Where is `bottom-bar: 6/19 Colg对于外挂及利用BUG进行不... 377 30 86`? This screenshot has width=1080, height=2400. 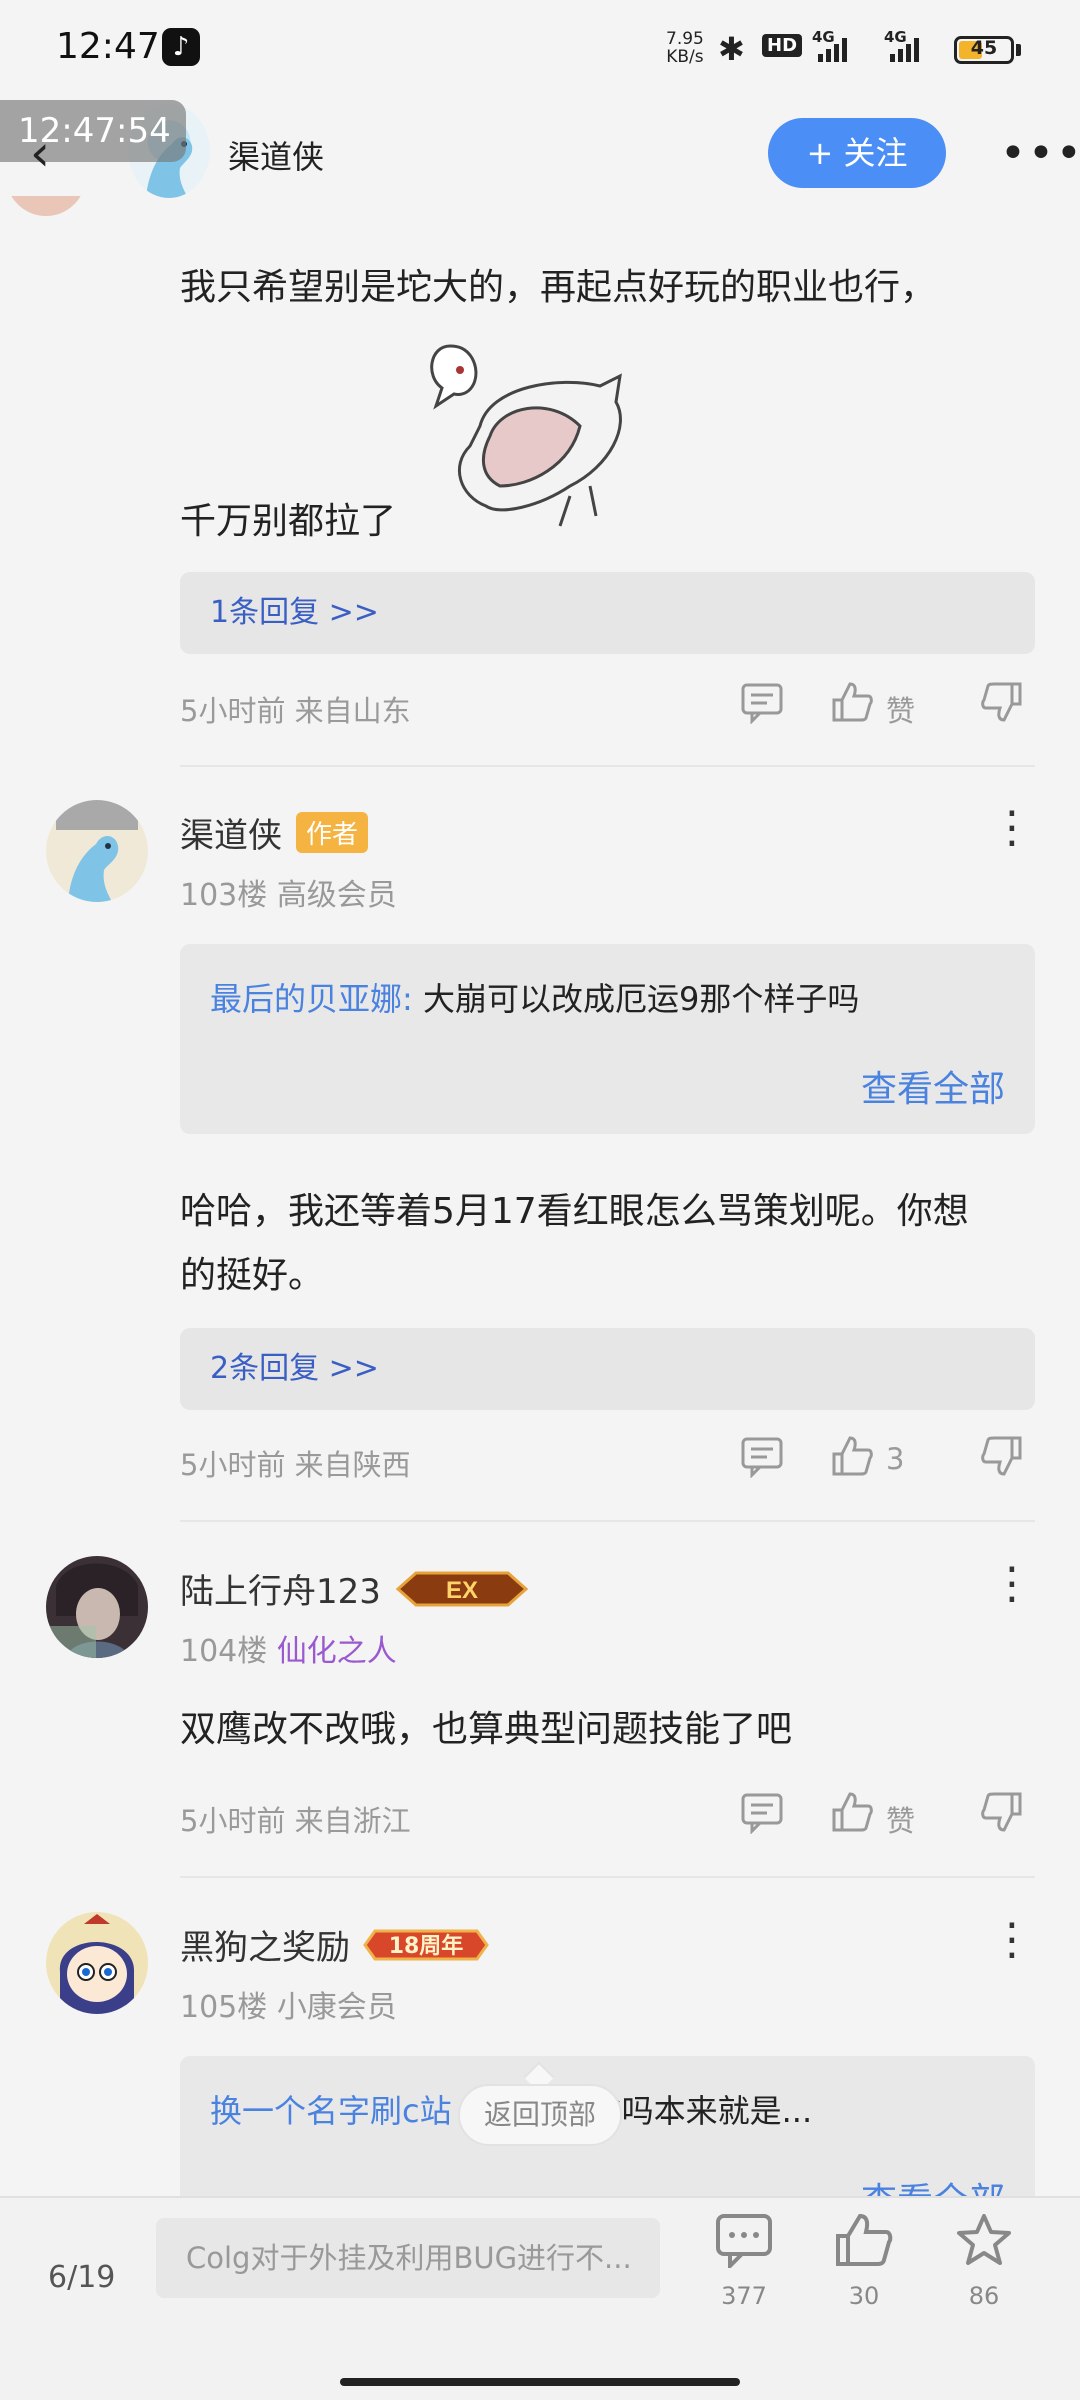
bottom-bar: 6/19 Colg对于外挂及利用BUG进行不... 377 30 86 is located at coordinates (540, 2298).